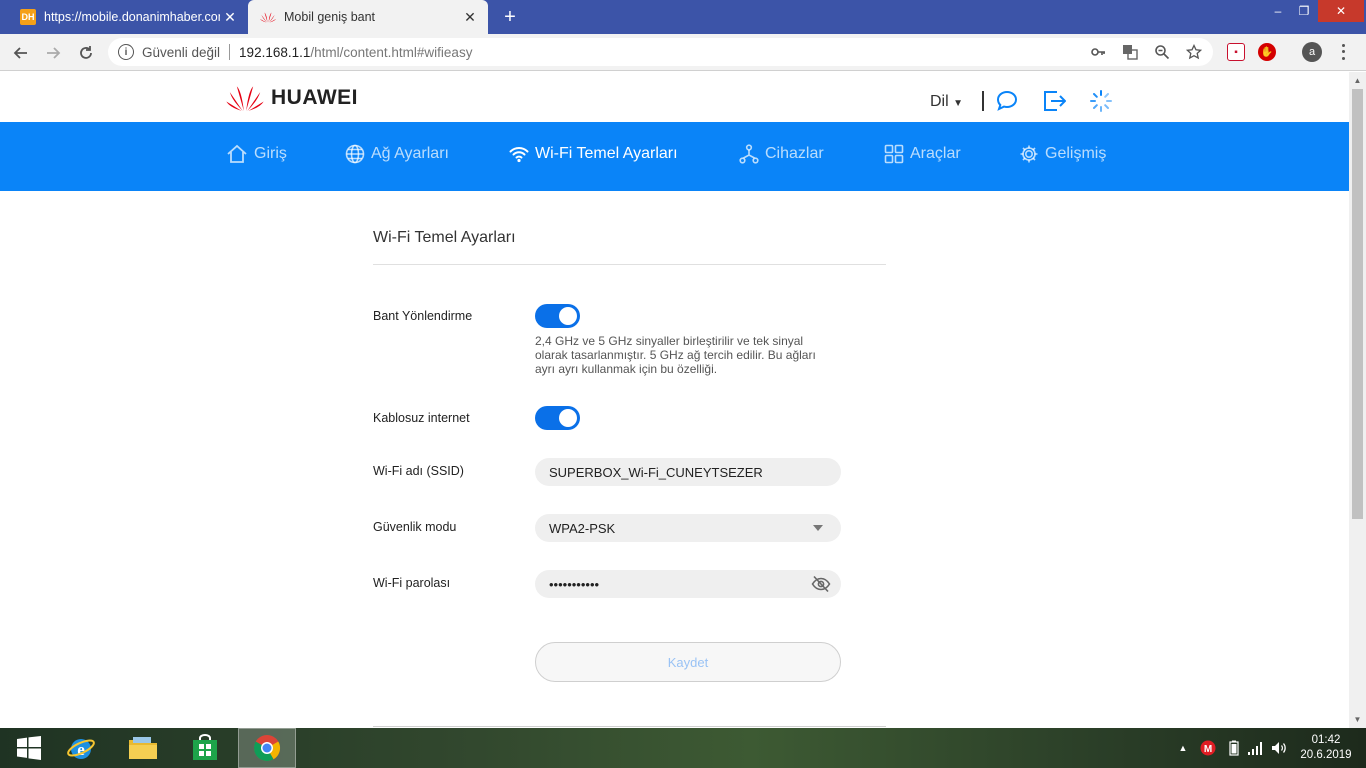 The width and height of the screenshot is (1366, 768). I want to click on tab-mobil-genis-bant: Mobil geniş bant ✕, so click(368, 17).